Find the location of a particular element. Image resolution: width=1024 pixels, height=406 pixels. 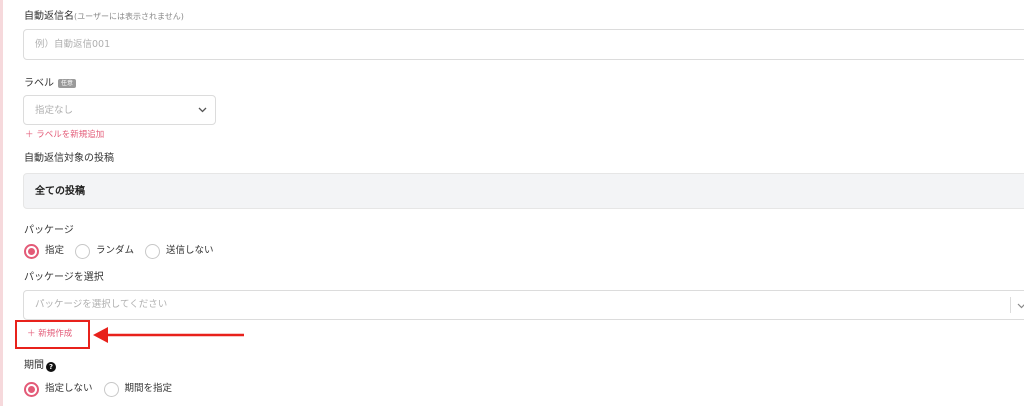

package-option-specified: 指定 is located at coordinates (44, 251).